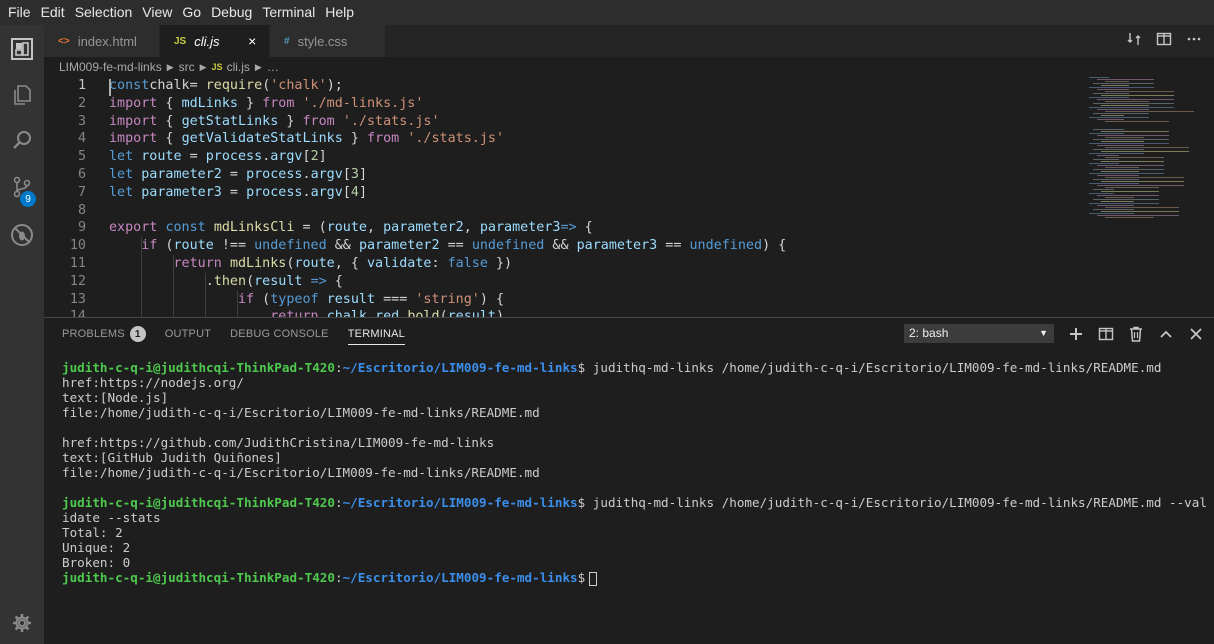 This screenshot has width=1214, height=644. Describe the element at coordinates (53, 12) in the screenshot. I see `menu-item-edit: Edit` at that location.